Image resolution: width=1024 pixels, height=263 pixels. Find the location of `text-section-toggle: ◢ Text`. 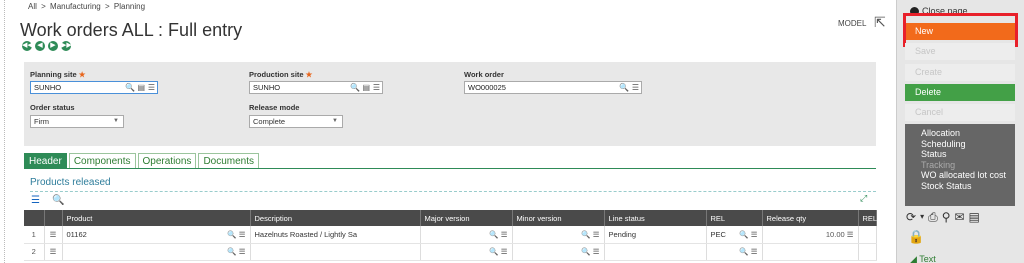

text-section-toggle: ◢ Text is located at coordinates (923, 258).